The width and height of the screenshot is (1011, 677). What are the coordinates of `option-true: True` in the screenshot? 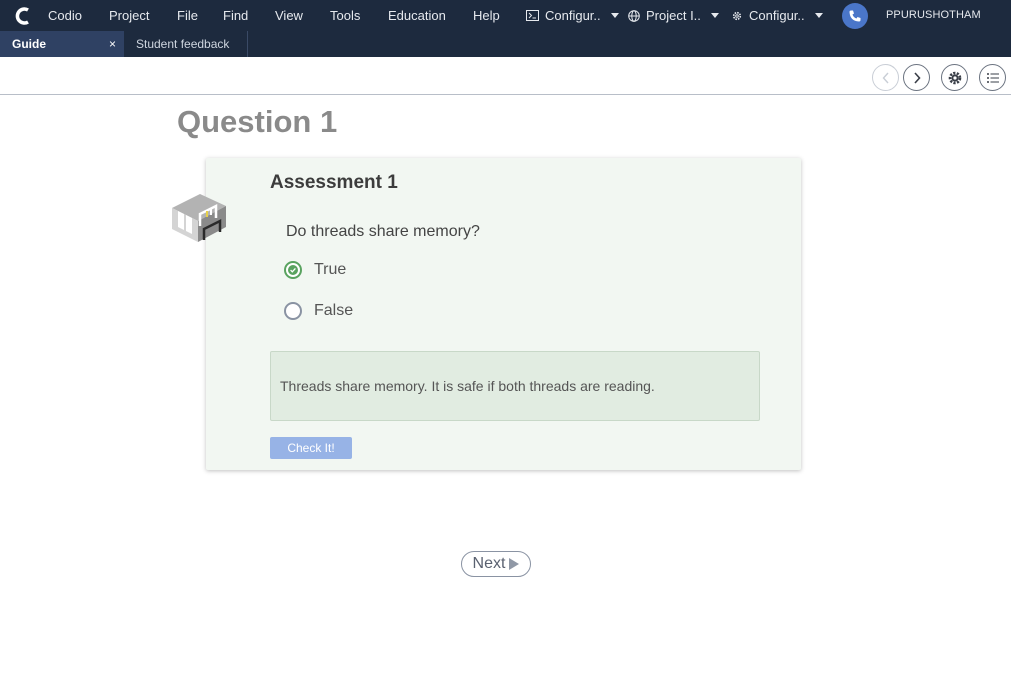 It's located at (315, 270).